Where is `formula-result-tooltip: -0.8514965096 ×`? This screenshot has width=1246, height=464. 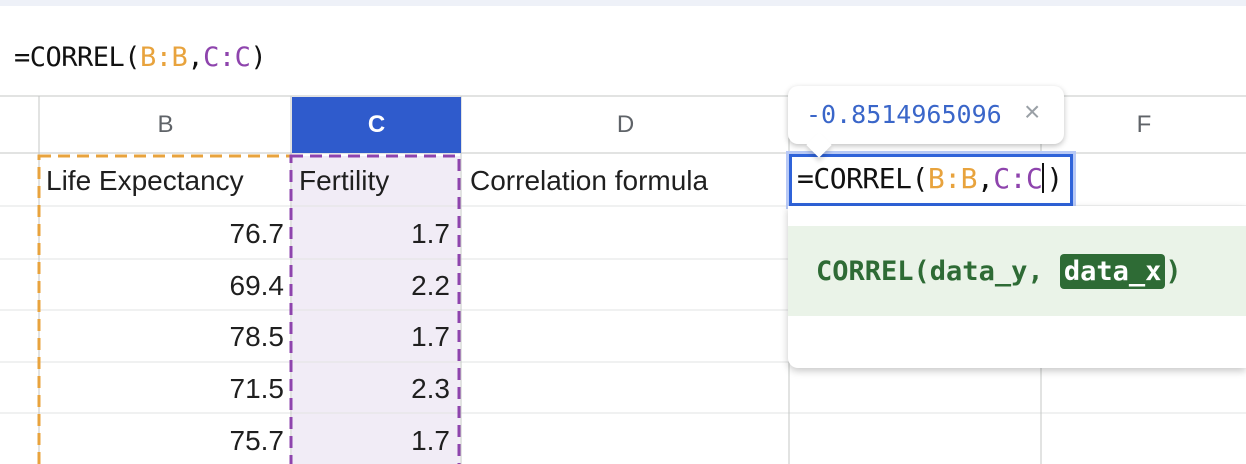
formula-result-tooltip: -0.8514965096 × is located at coordinates (926, 115).